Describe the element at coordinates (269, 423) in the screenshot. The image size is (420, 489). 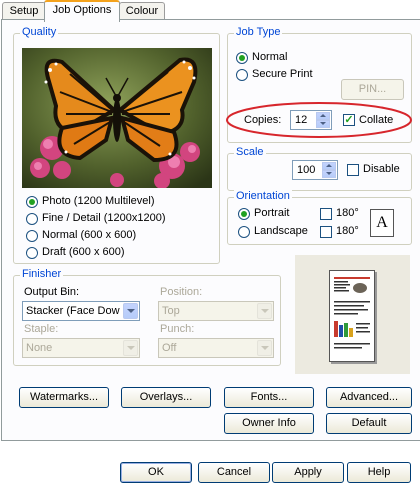
I see `owner-info-button: Owner Info` at that location.